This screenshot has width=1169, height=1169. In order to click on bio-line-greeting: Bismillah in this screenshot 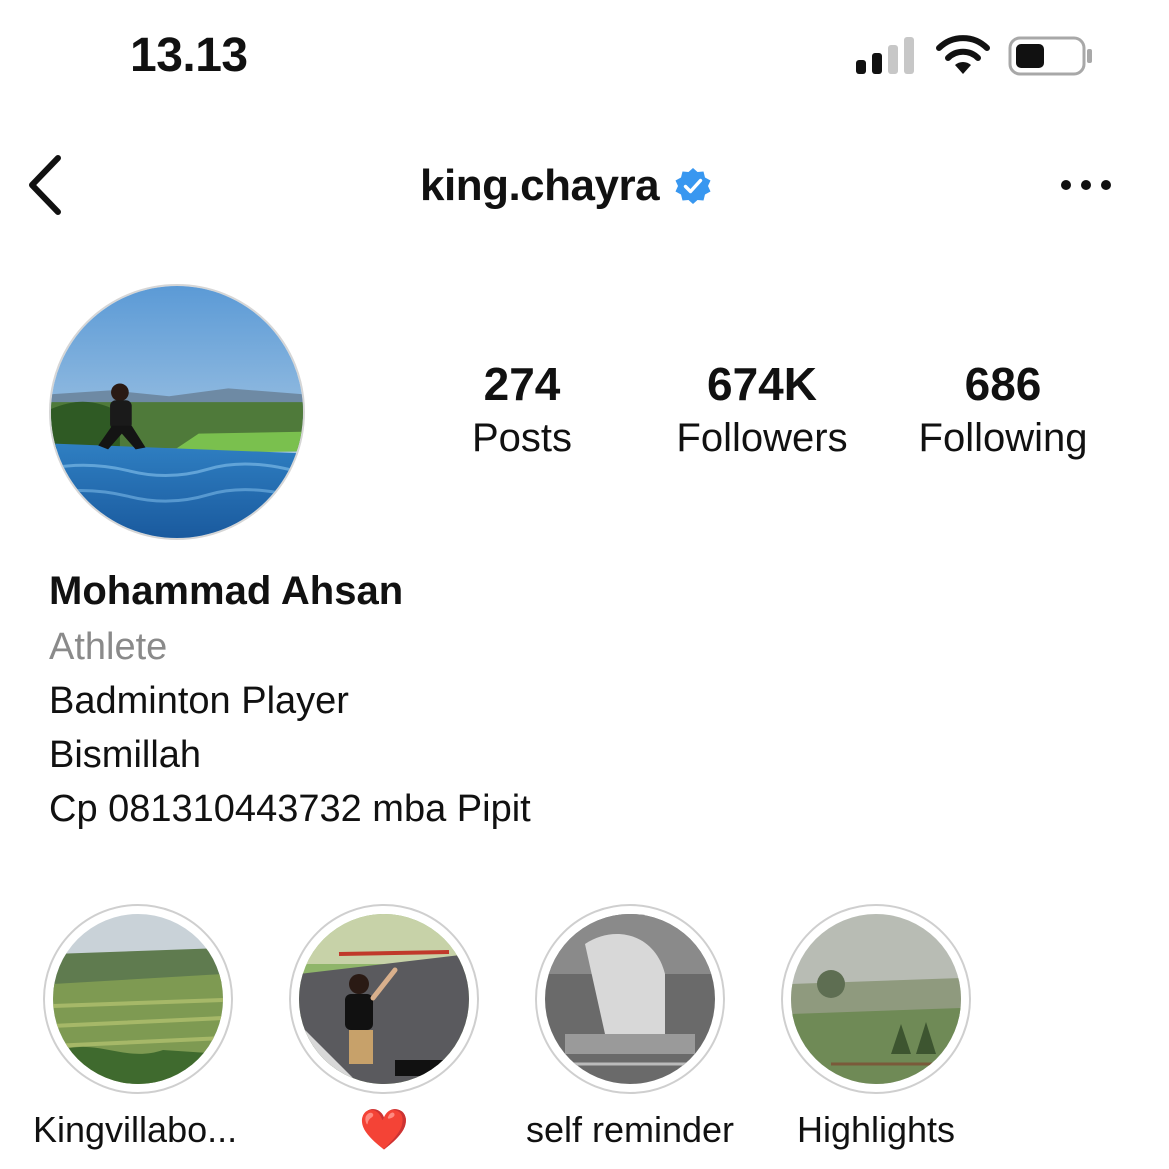, I will do `click(125, 755)`.